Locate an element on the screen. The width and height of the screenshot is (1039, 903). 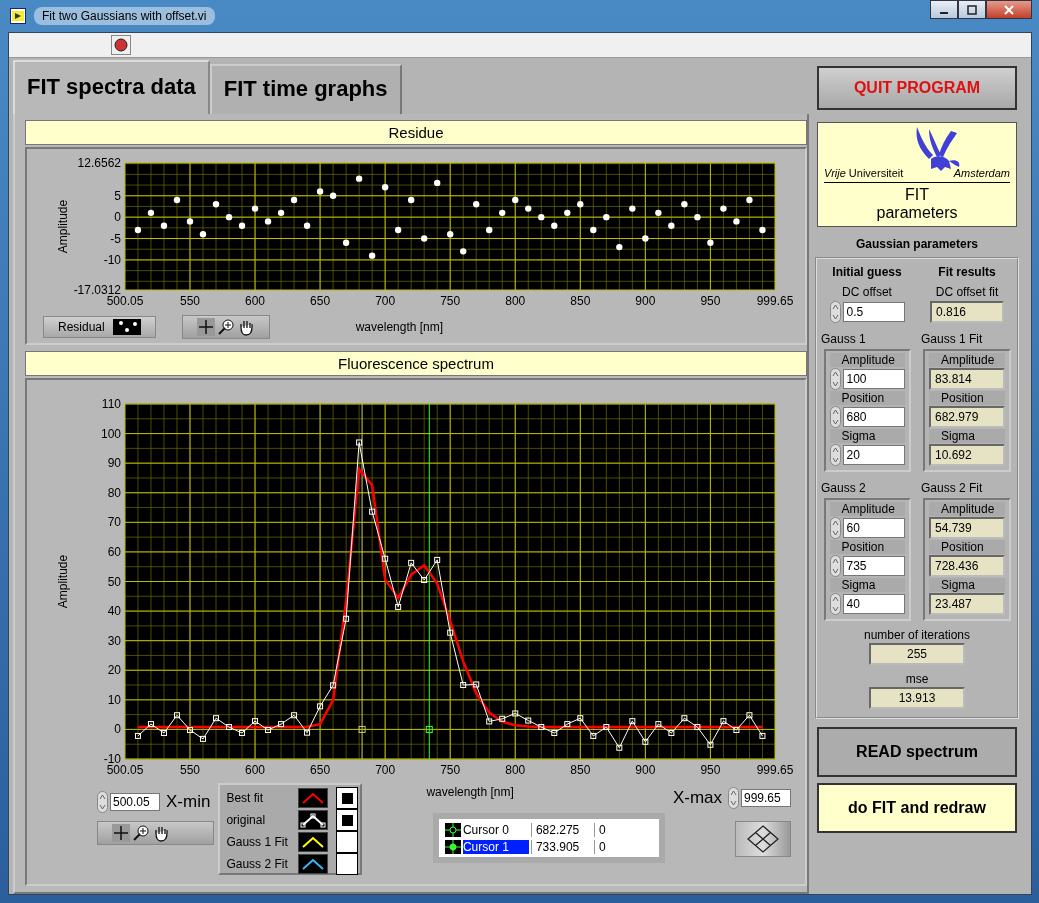
parameter-field: 735 is located at coordinates (873, 566).